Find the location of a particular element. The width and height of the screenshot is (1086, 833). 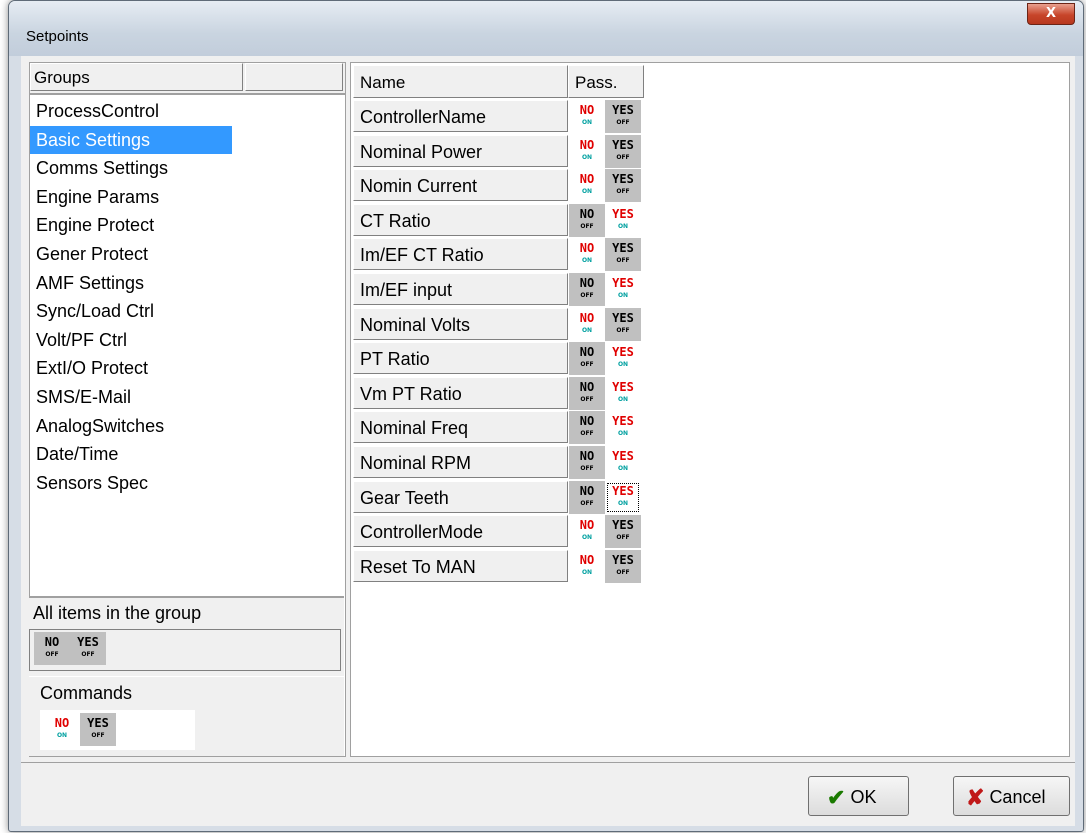

title-bar: Setpoints X is located at coordinates (546, 28).